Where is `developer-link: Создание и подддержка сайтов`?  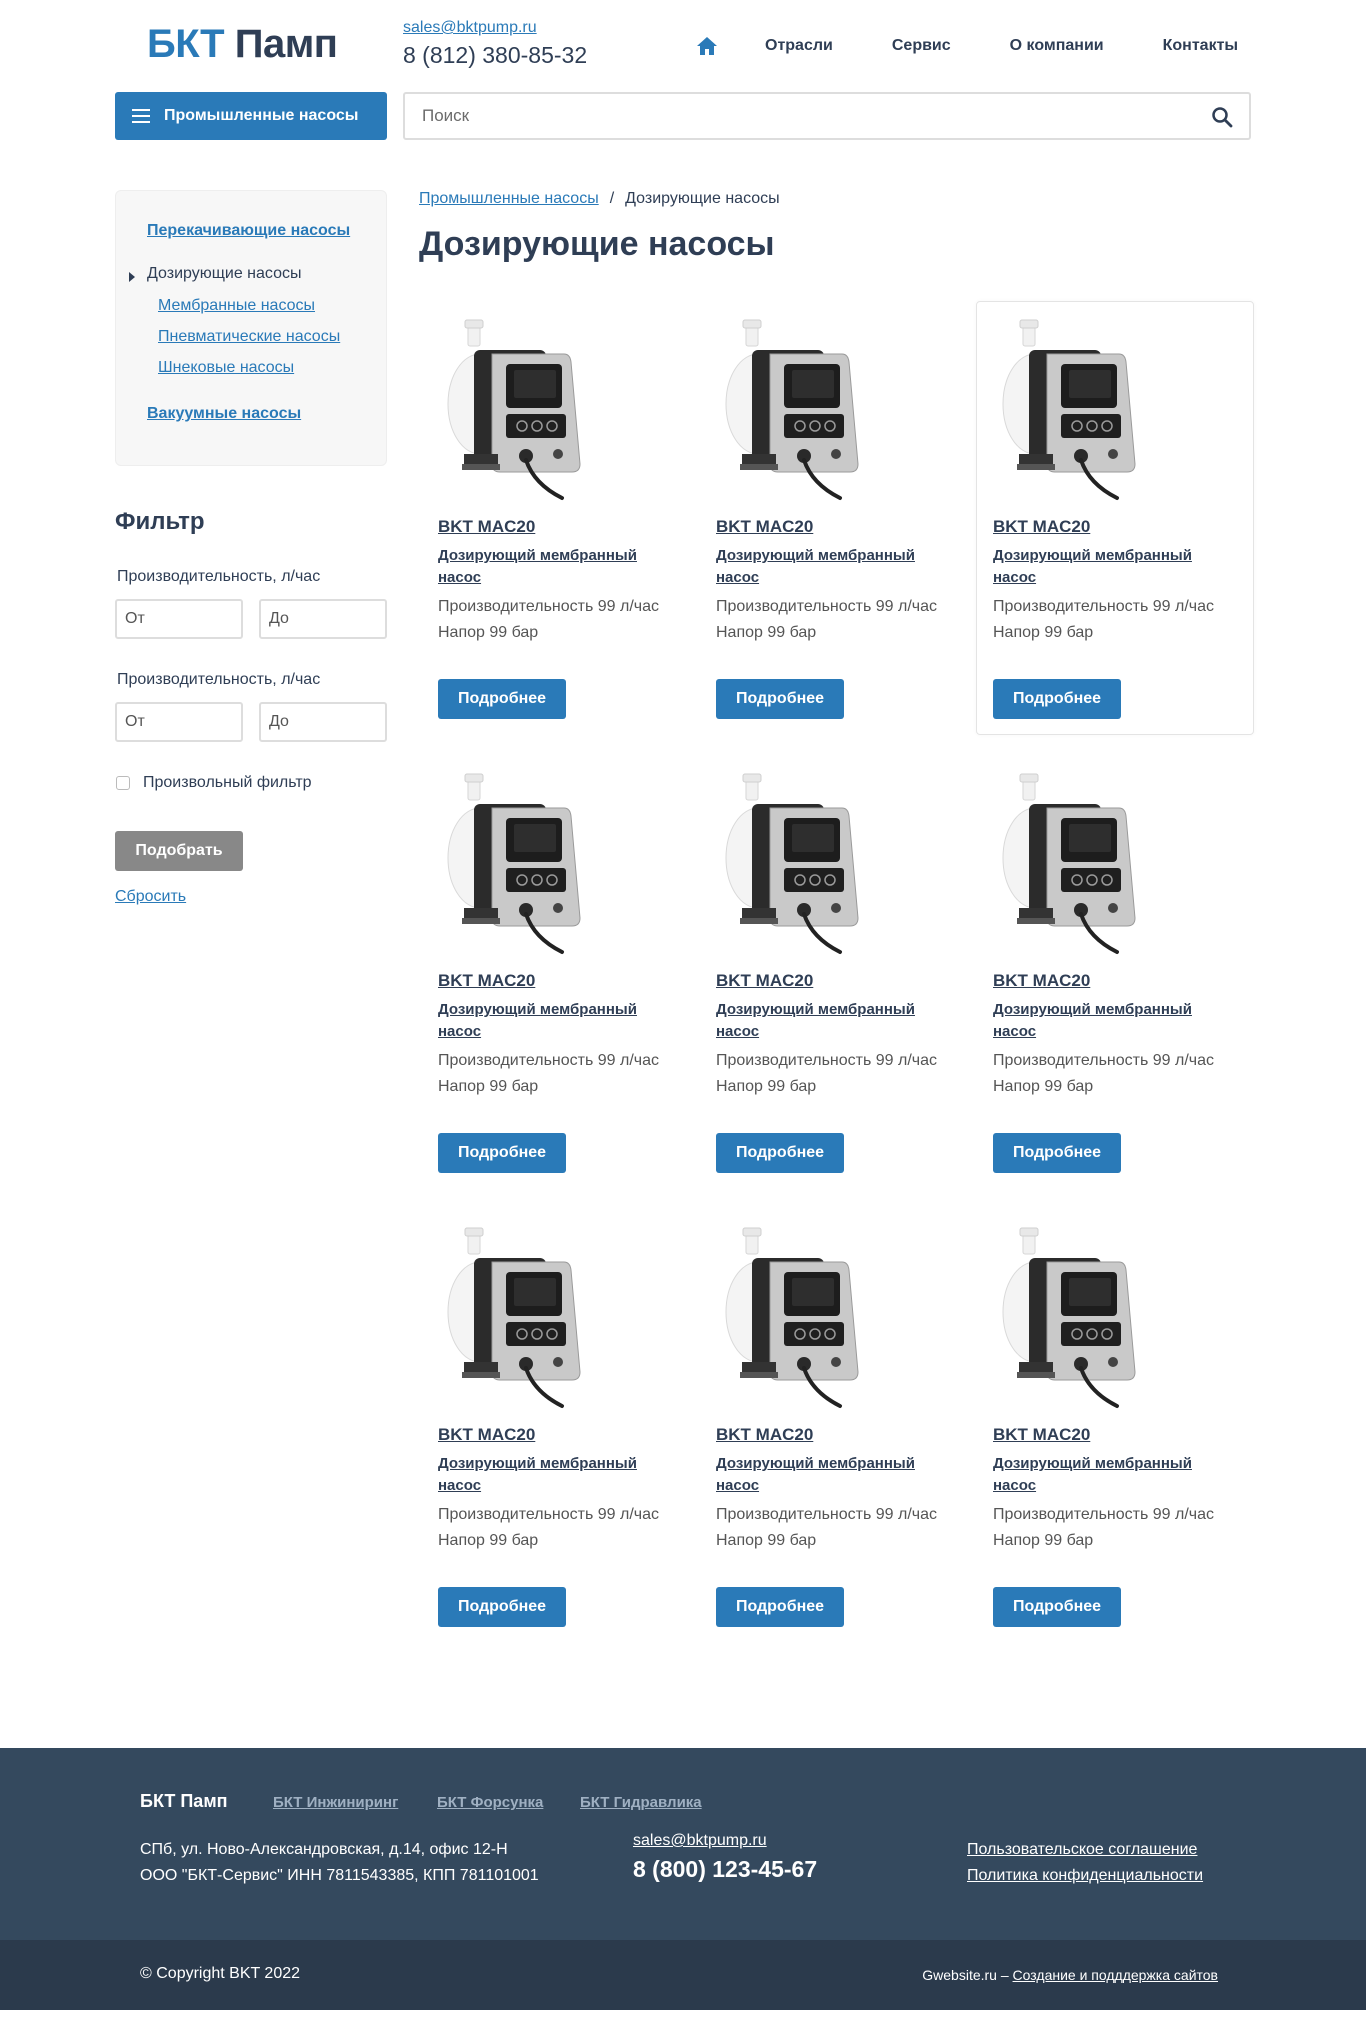 developer-link: Создание и подддержка сайтов is located at coordinates (1115, 1975).